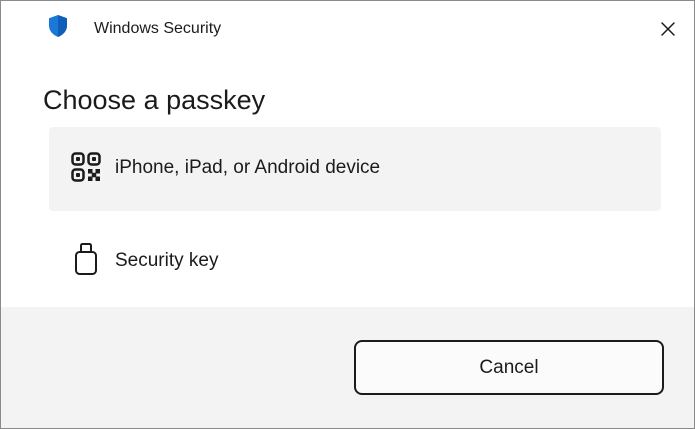 The width and height of the screenshot is (695, 429). I want to click on usb-key-icon, so click(86, 259).